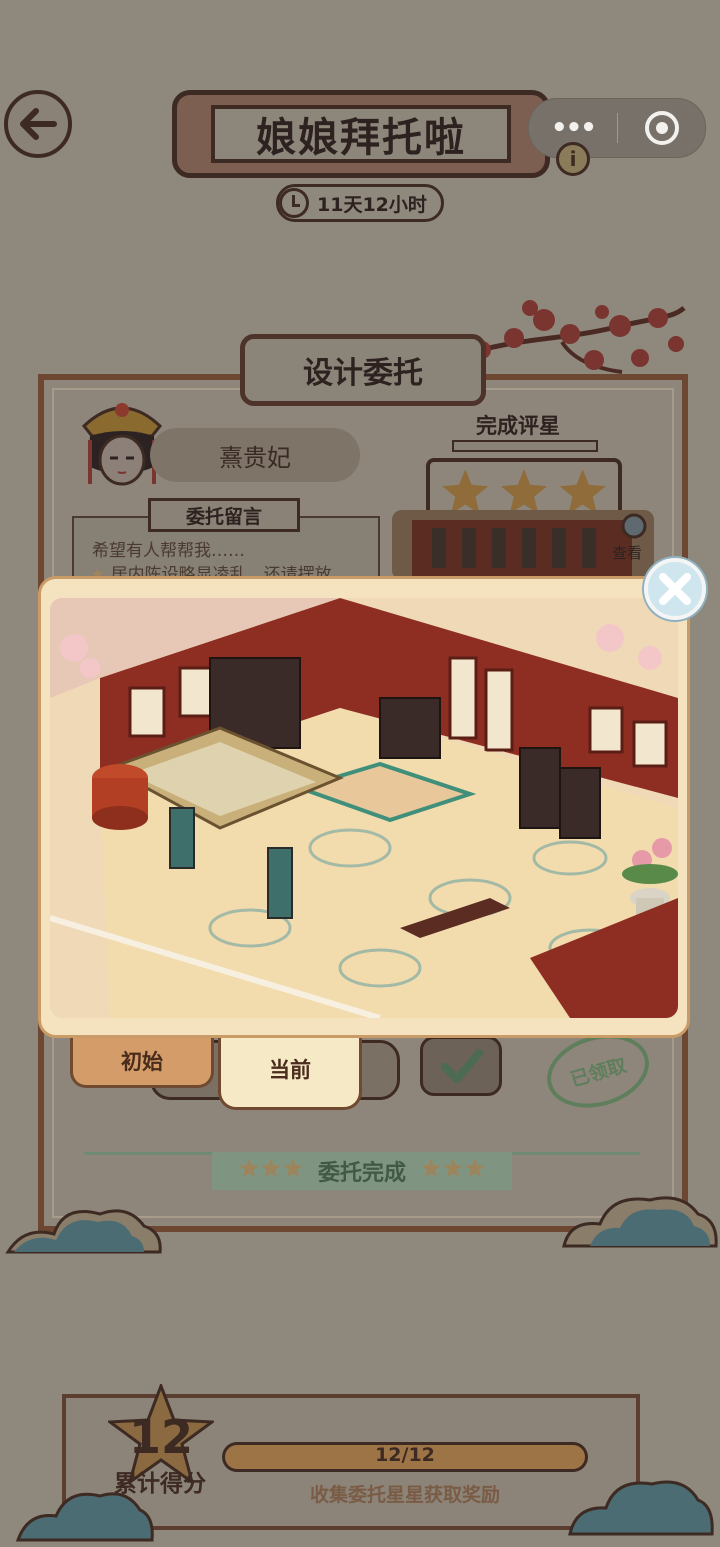 This screenshot has width=720, height=1547. Describe the element at coordinates (634, 526) in the screenshot. I see `magnifier-icon` at that location.